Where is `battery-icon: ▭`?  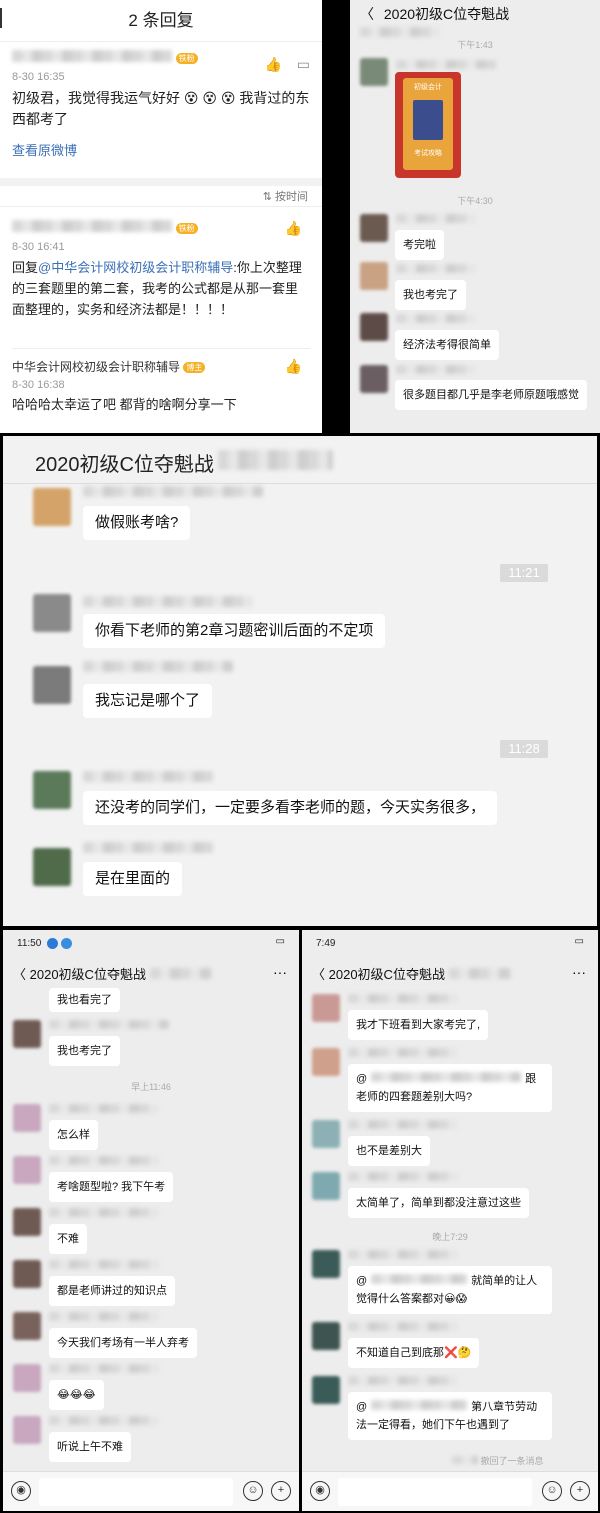
battery-icon: ▭ is located at coordinates (579, 941).